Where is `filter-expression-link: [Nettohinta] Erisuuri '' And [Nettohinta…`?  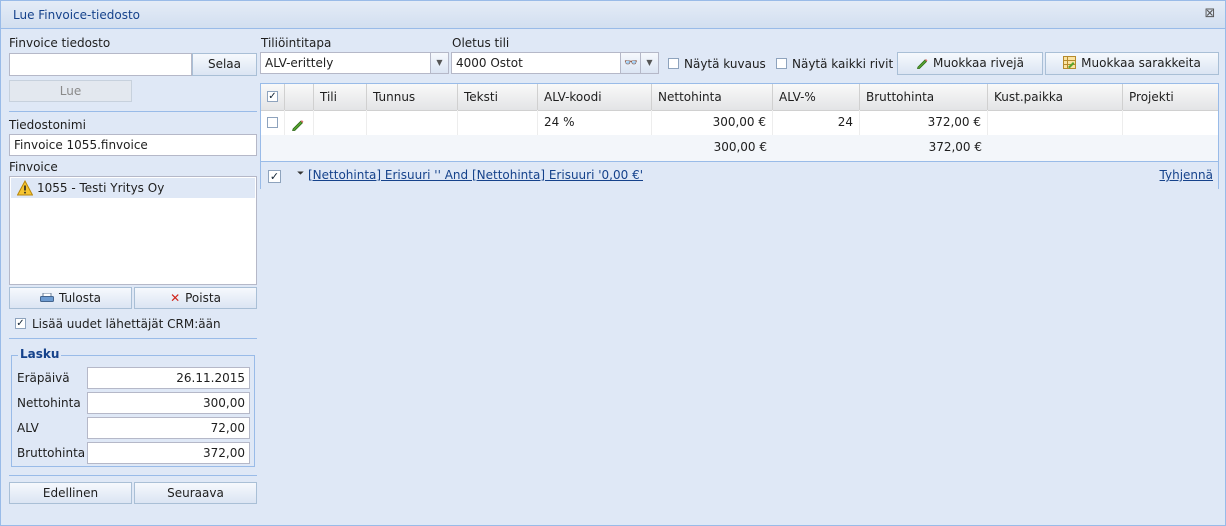 filter-expression-link: [Nettohinta] Erisuuri '' And [Nettohinta… is located at coordinates (475, 175).